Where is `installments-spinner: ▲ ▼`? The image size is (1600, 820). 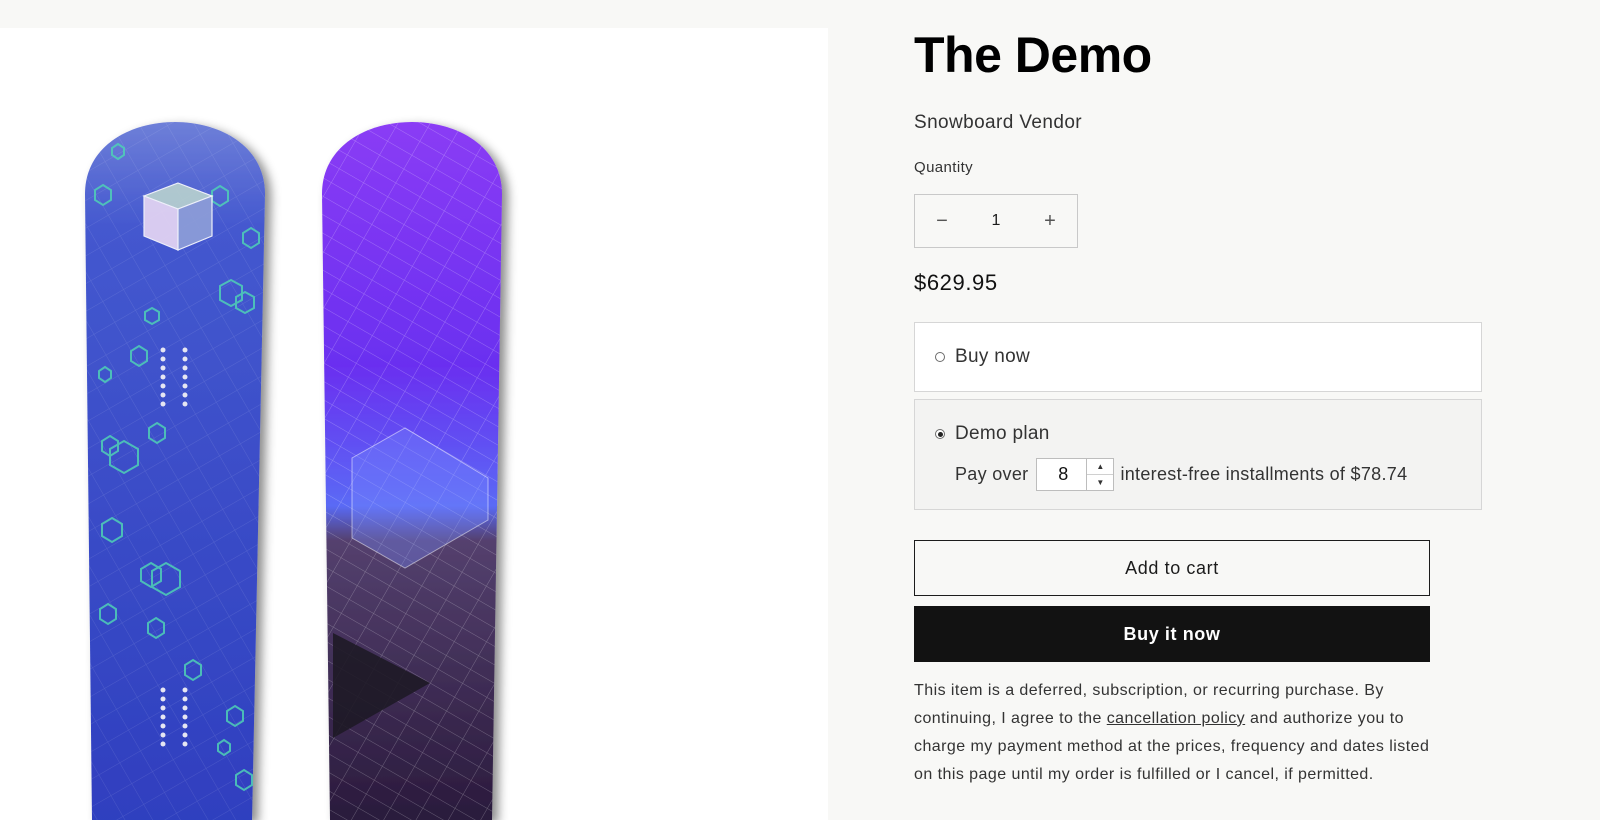
installments-spinner: ▲ ▼ is located at coordinates (1100, 474).